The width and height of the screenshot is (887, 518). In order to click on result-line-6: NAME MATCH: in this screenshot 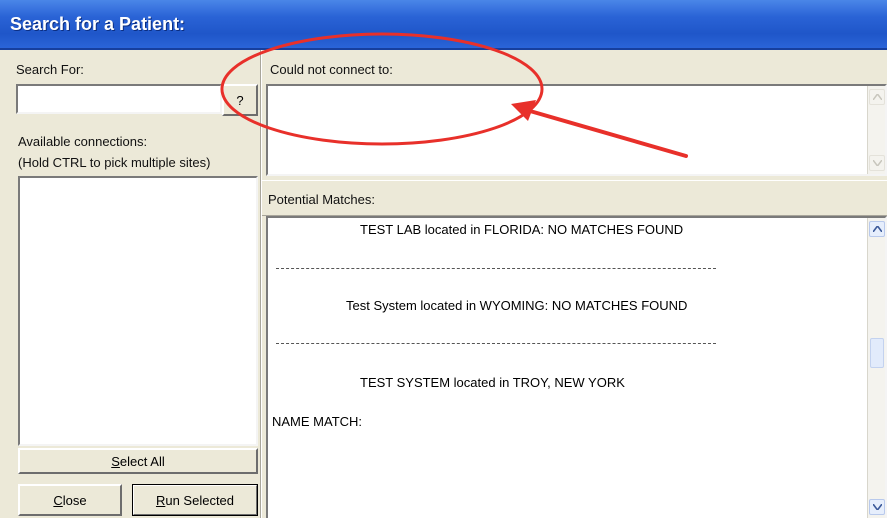, I will do `click(317, 421)`.